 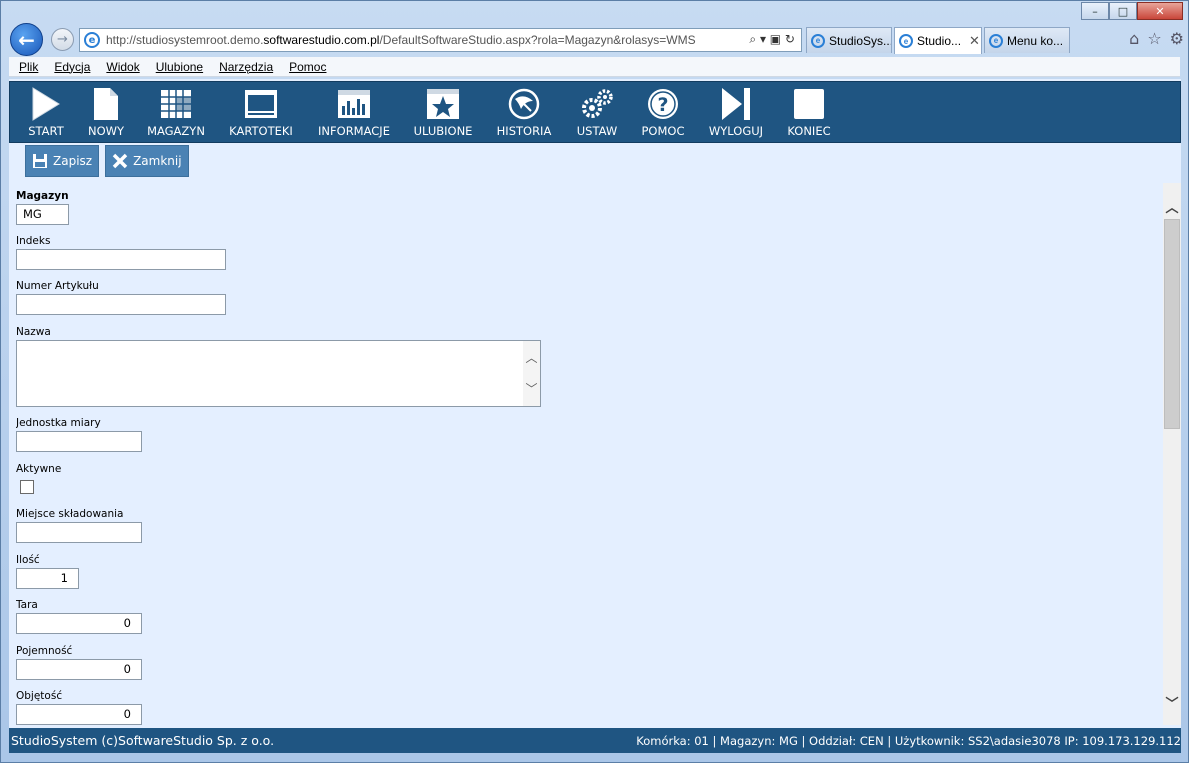 I want to click on menu-pomoc: Pomoc, so click(x=307, y=67).